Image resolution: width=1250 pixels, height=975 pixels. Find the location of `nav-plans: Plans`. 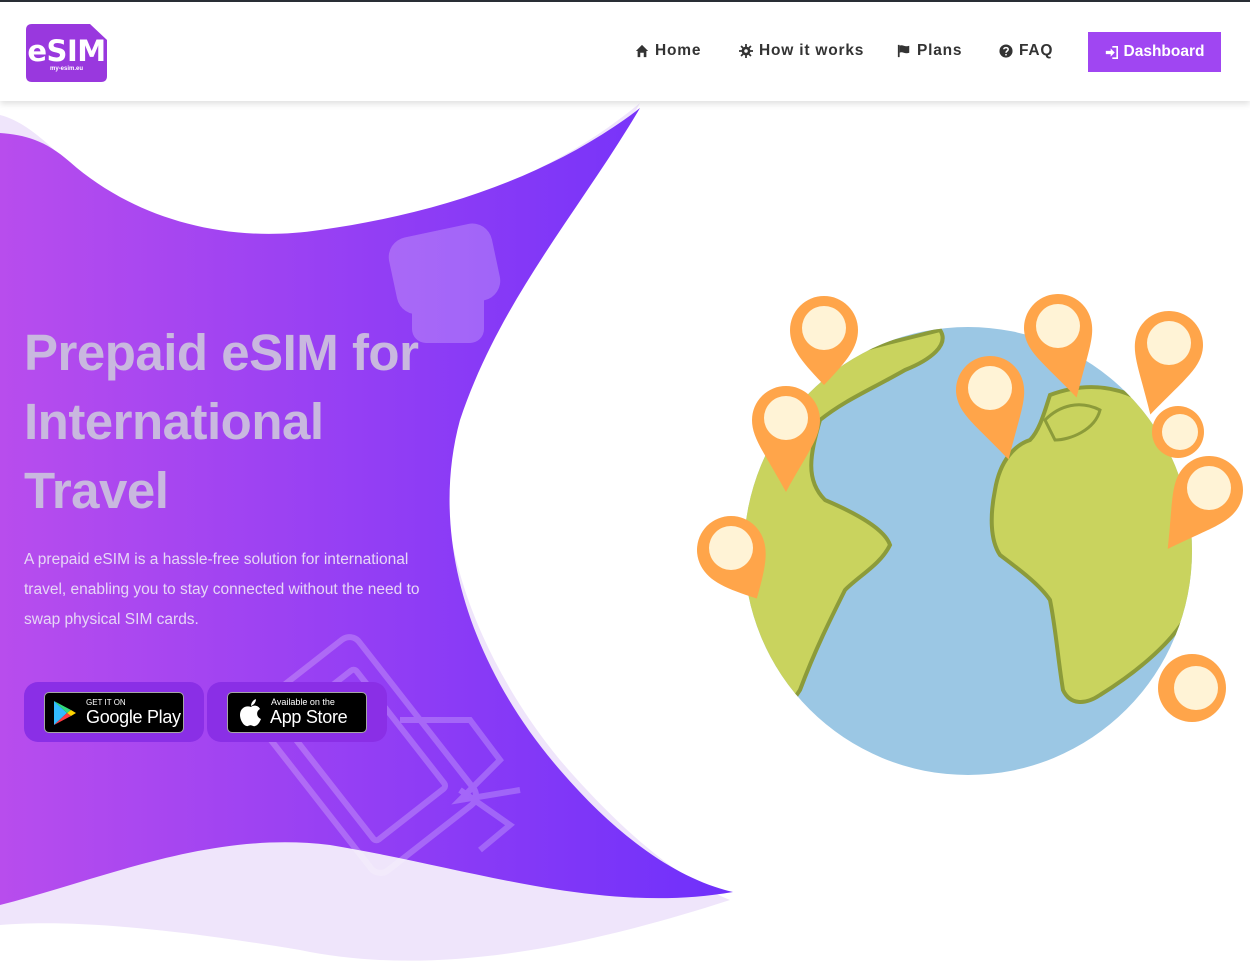

nav-plans: Plans is located at coordinates (929, 51).